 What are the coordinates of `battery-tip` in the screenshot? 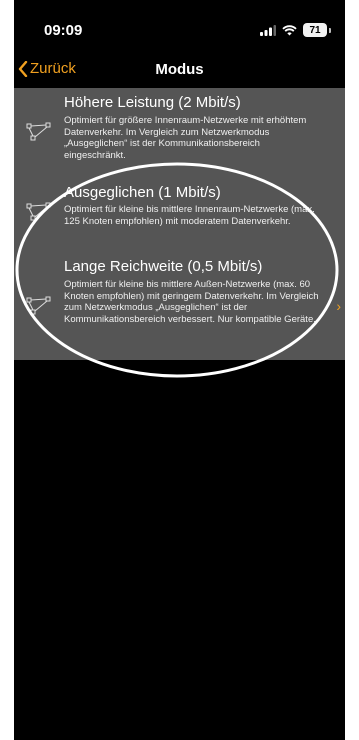 It's located at (330, 30).